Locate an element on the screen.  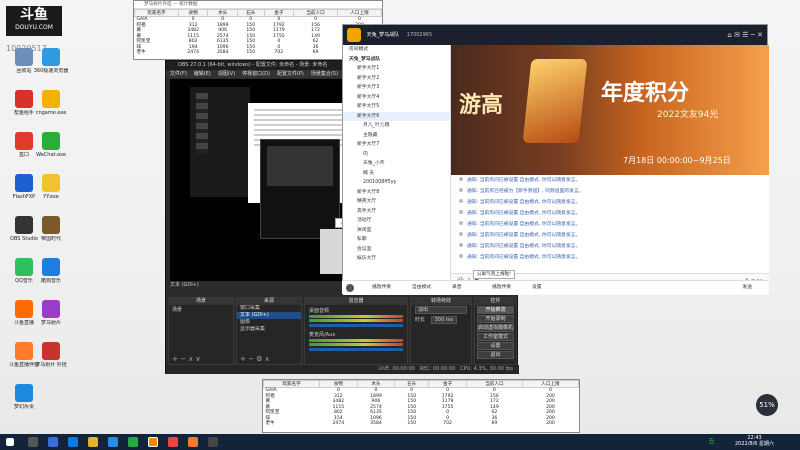
scenes-dock: 场景 场景 + − ∧ ∨ is located at coordinates (201, 331).